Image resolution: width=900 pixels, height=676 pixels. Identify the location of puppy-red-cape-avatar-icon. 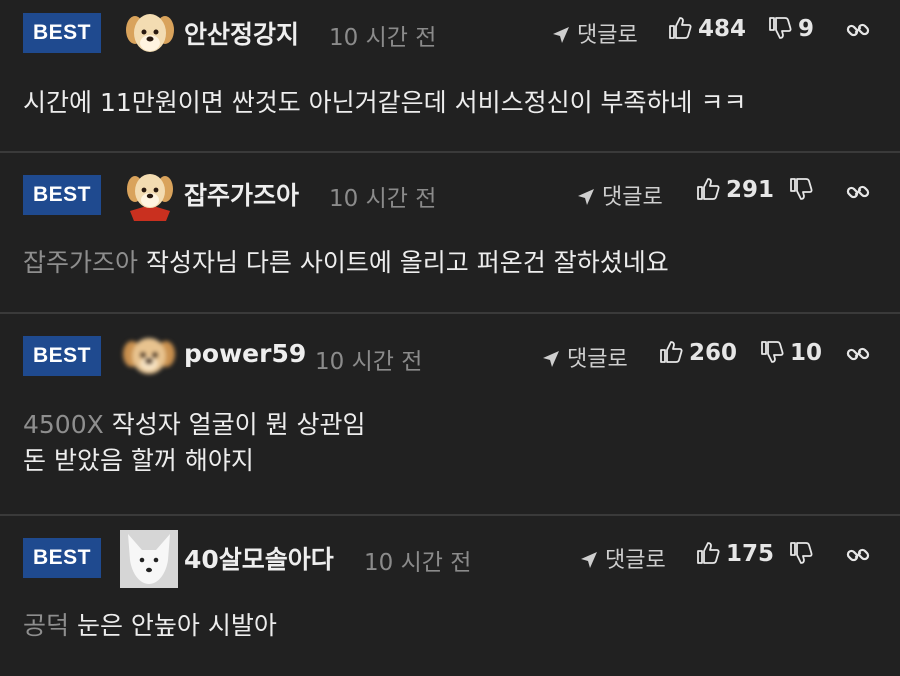
(150, 195).